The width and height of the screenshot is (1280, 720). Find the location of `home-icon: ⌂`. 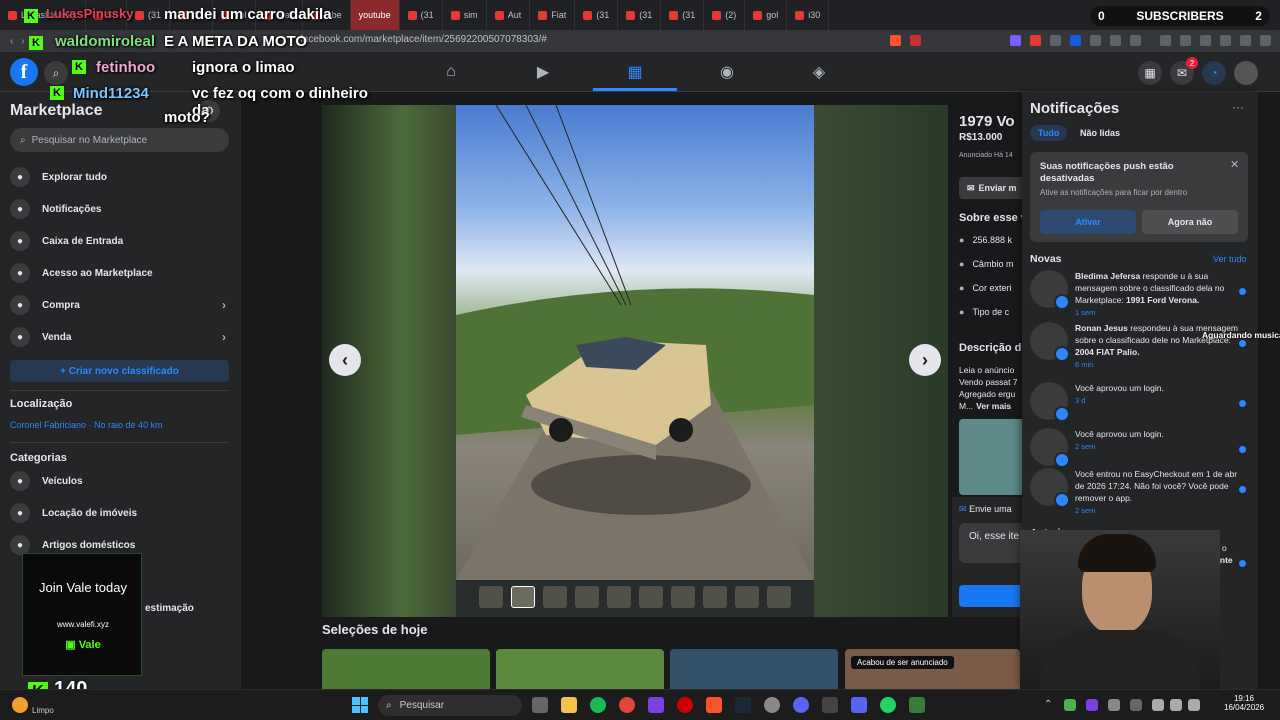

home-icon: ⌂ is located at coordinates (451, 72).